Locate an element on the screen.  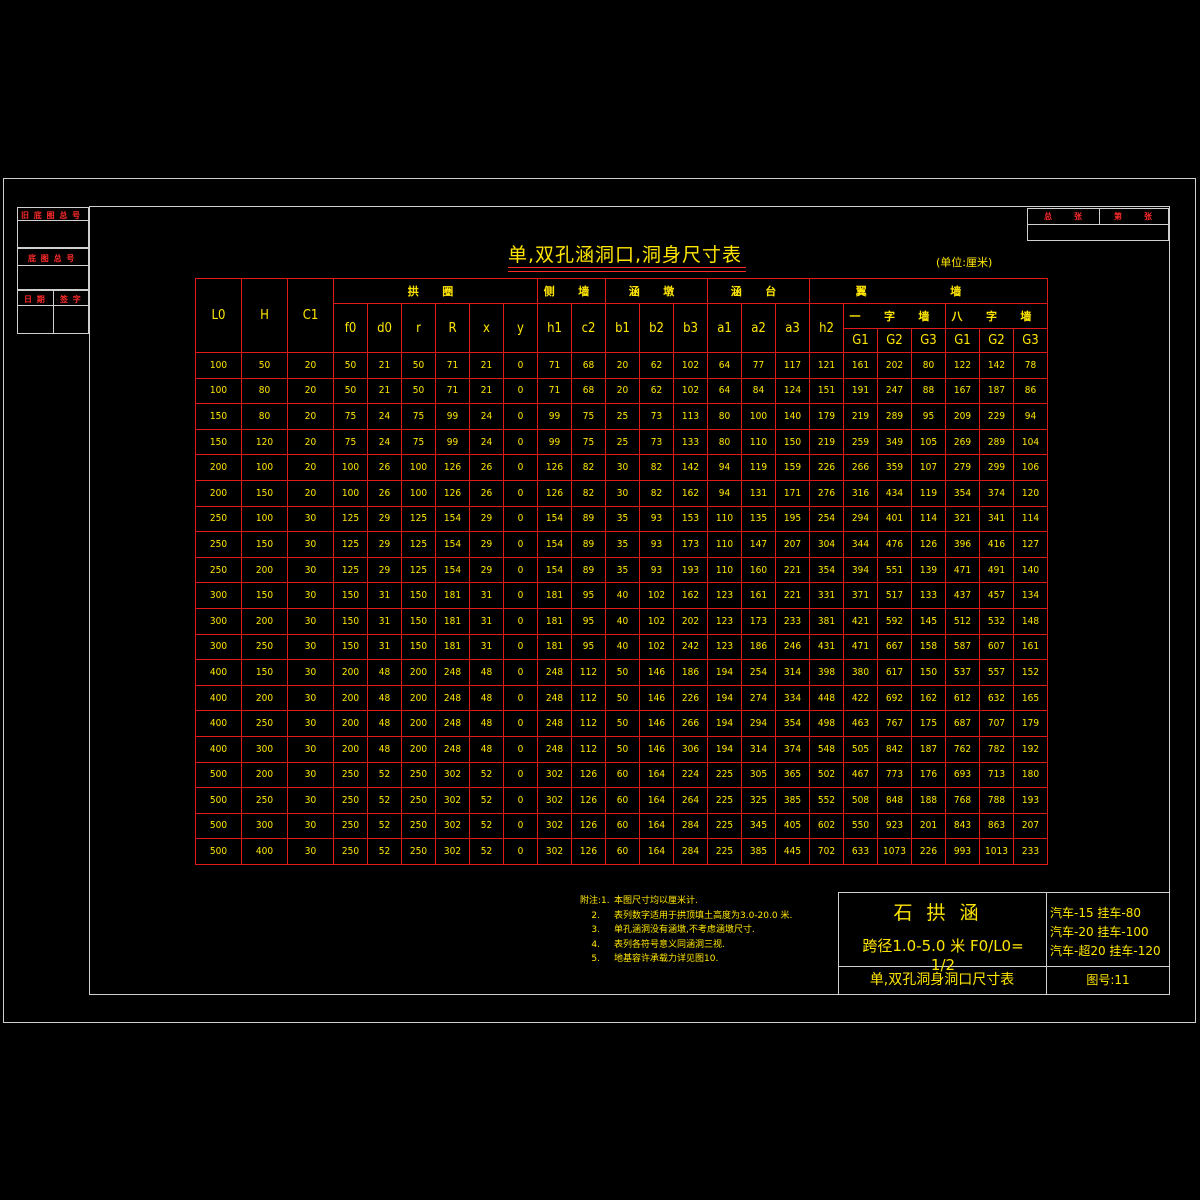
date-label: 日 期 is located at coordinates (35, 299).